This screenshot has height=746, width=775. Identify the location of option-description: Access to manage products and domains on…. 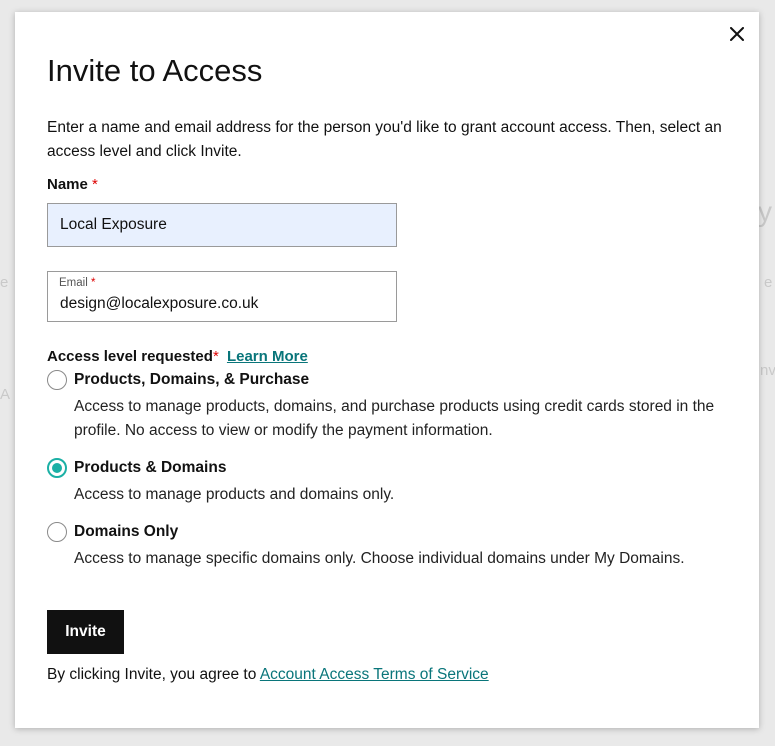
(234, 494).